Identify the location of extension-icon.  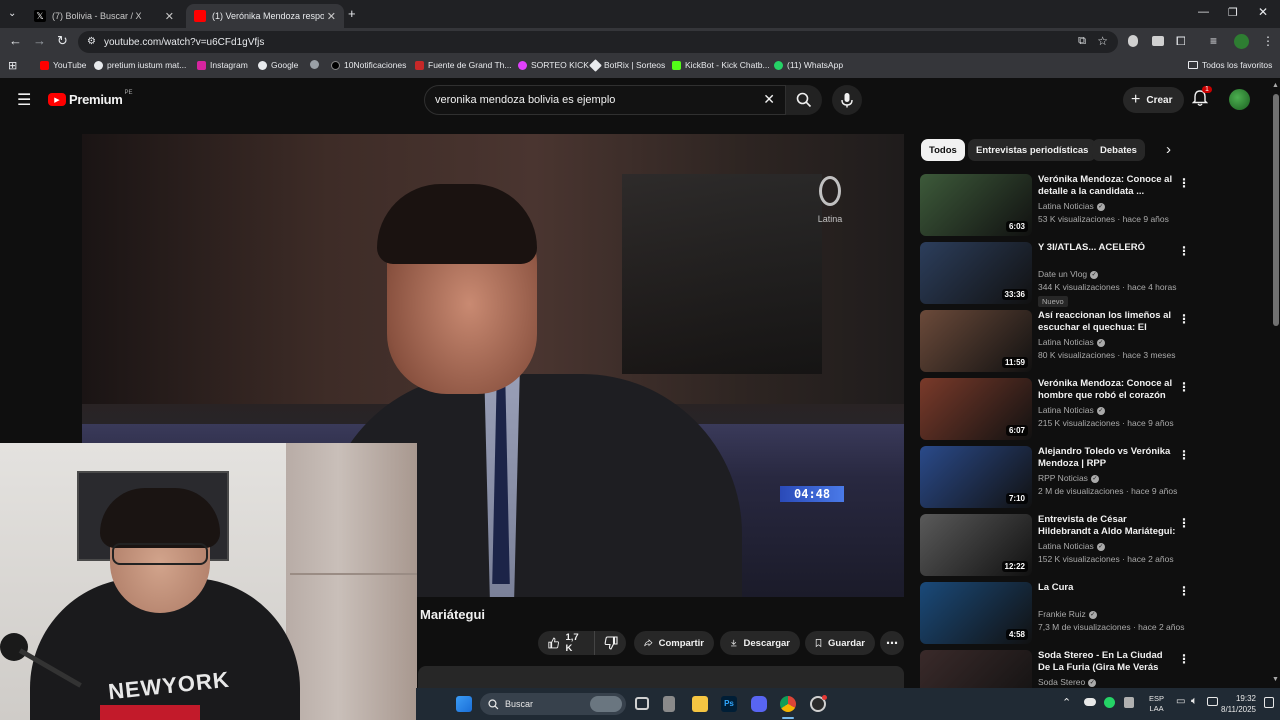
(1158, 41).